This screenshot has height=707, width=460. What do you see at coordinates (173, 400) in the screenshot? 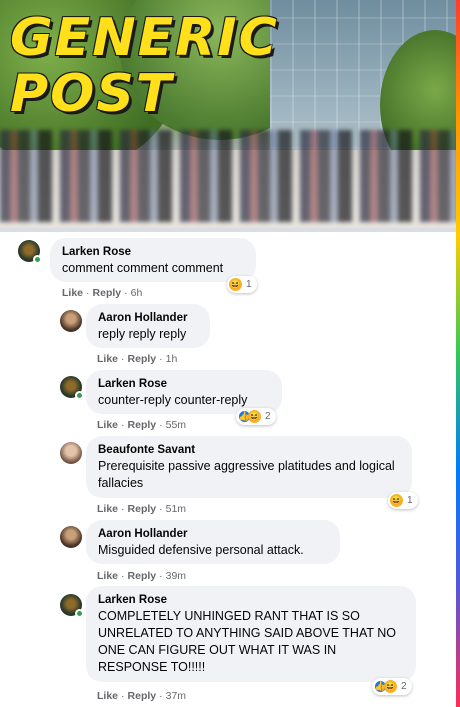
I see `comment-text: counter-reply counter-reply` at bounding box center [173, 400].